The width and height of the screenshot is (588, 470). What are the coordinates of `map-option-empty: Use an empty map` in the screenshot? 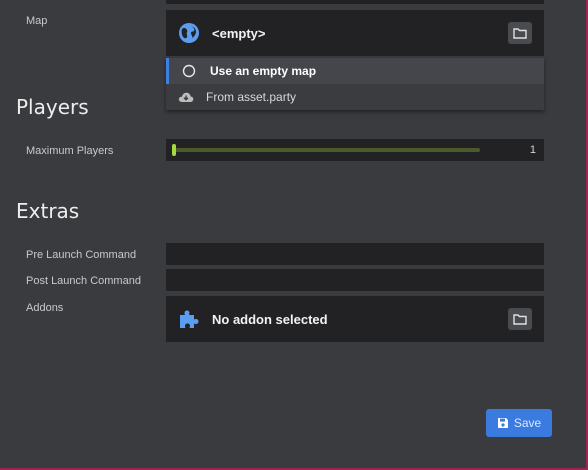 It's located at (355, 71).